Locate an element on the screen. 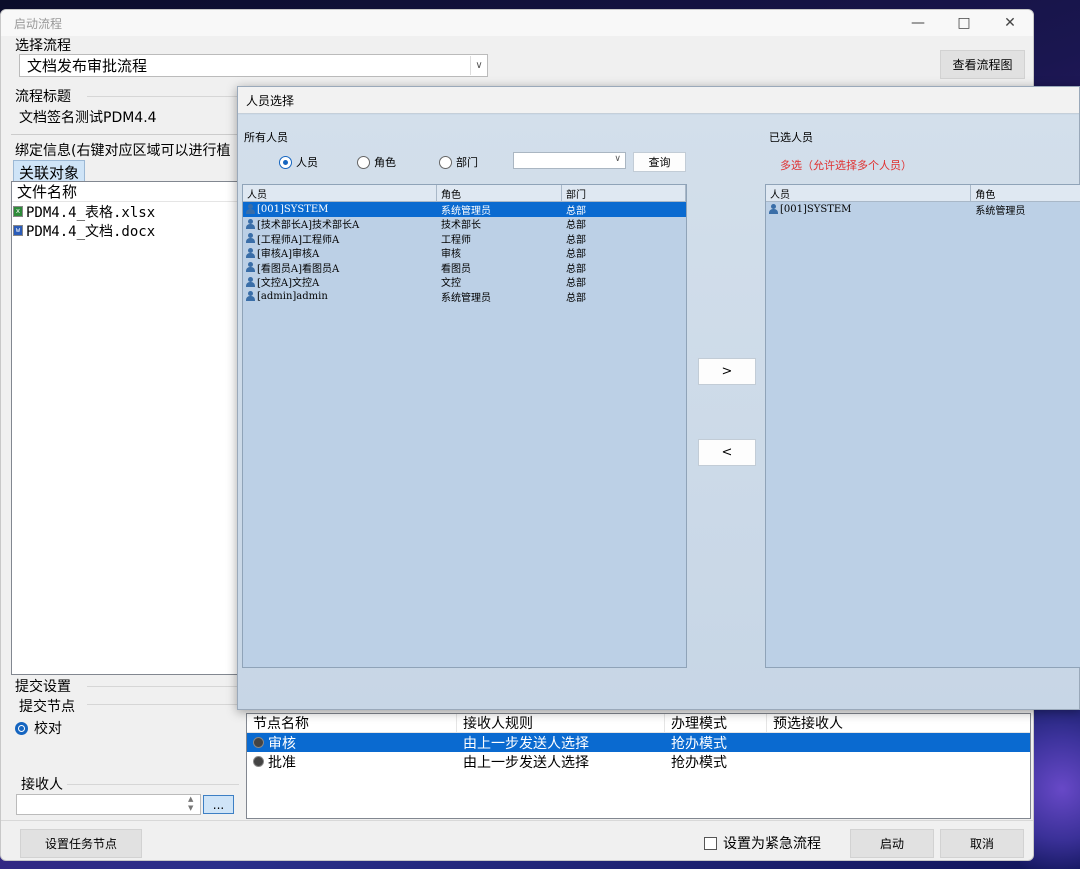 This screenshot has width=1080, height=869. column-header: 部门 is located at coordinates (624, 193).